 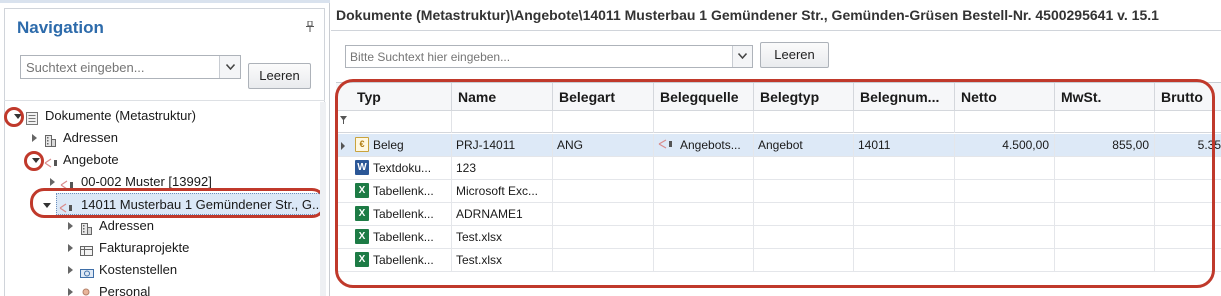 I want to click on nav-scrollbar, so click(x=323, y=199).